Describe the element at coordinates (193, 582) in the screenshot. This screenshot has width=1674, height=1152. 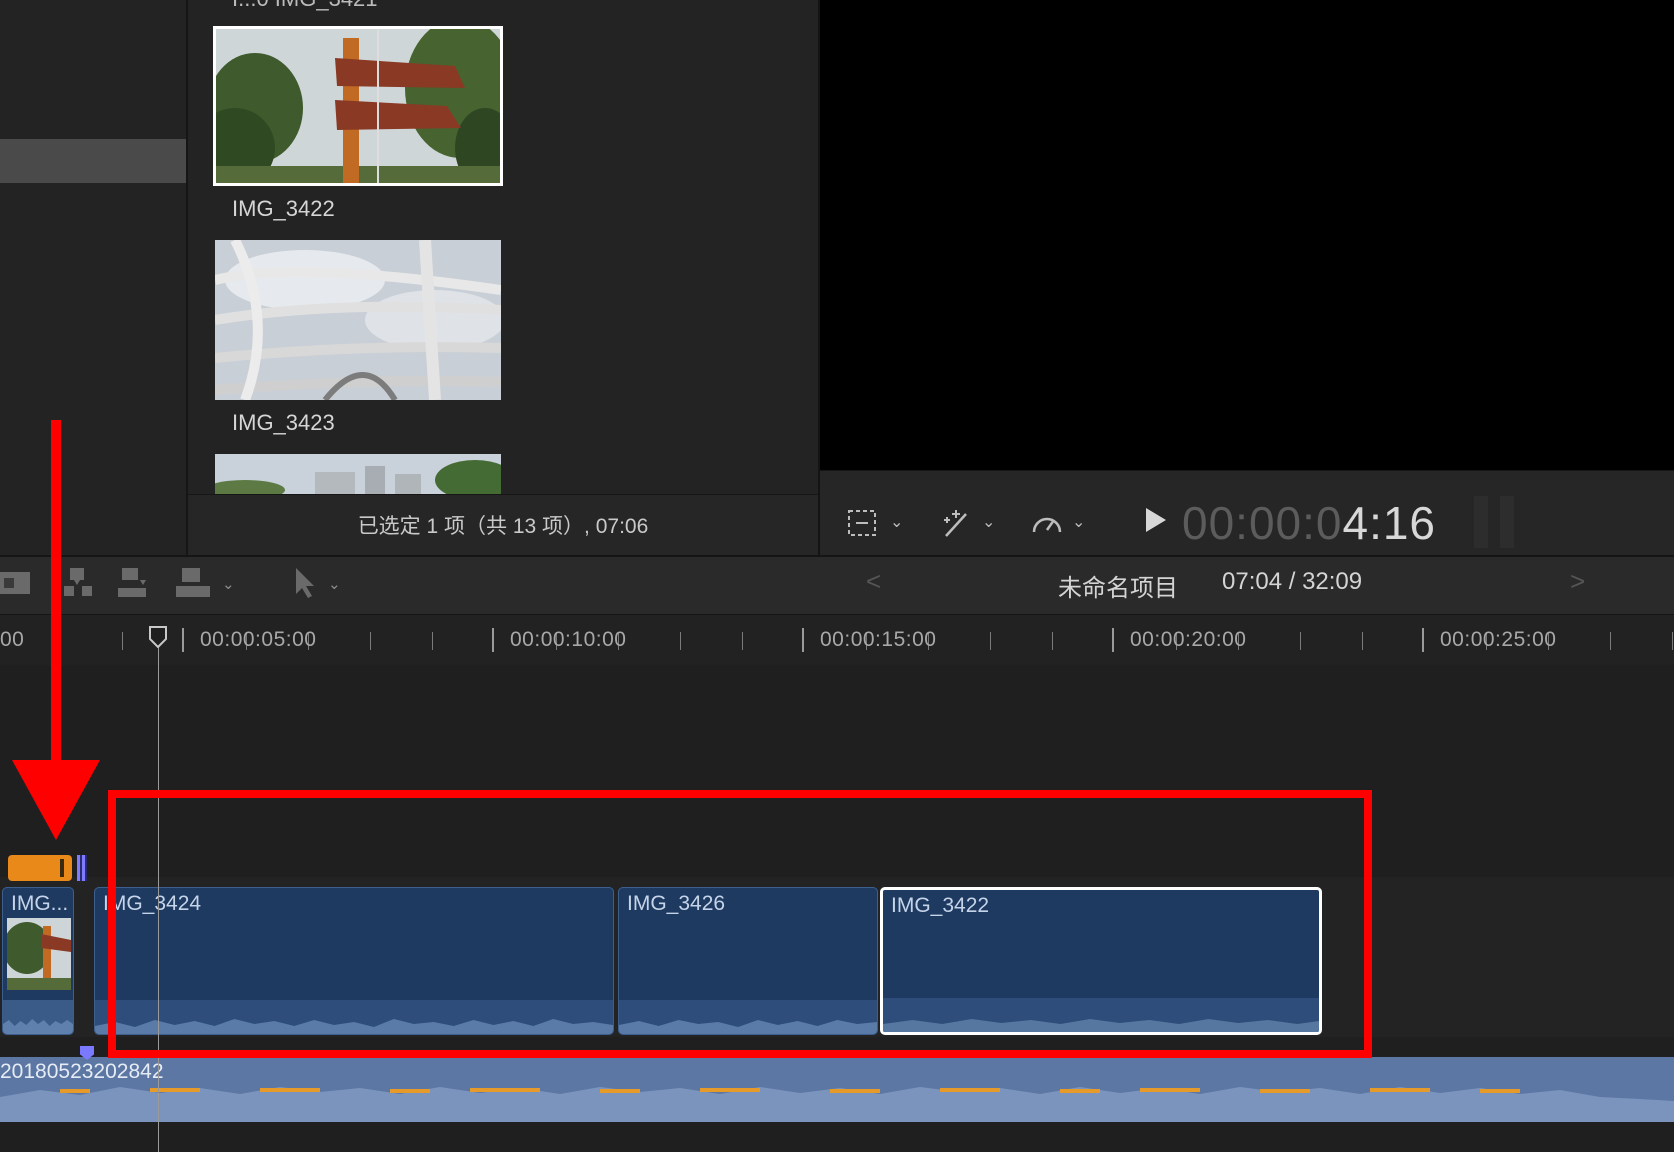
I see `overwrite-clip-icon` at that location.